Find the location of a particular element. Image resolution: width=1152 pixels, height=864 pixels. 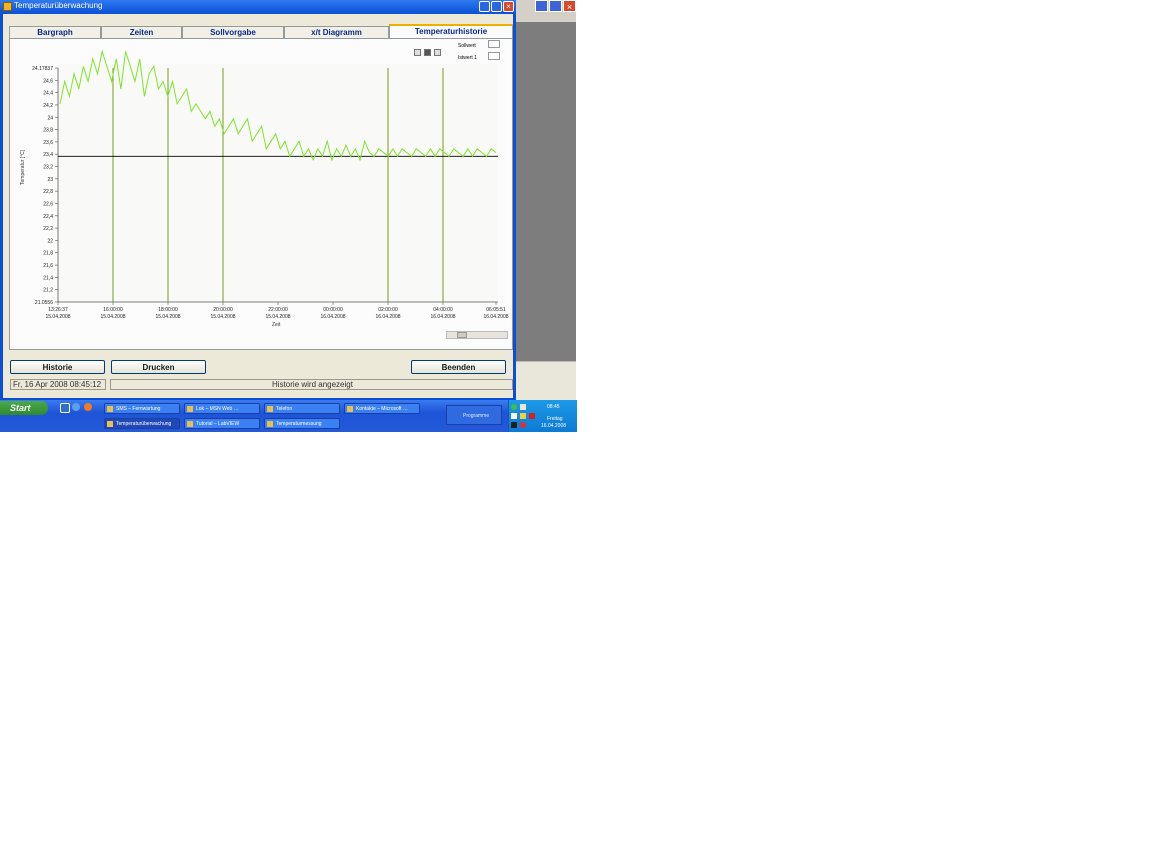

taskbar-task: SMS – Fernwartung is located at coordinates (142, 408).